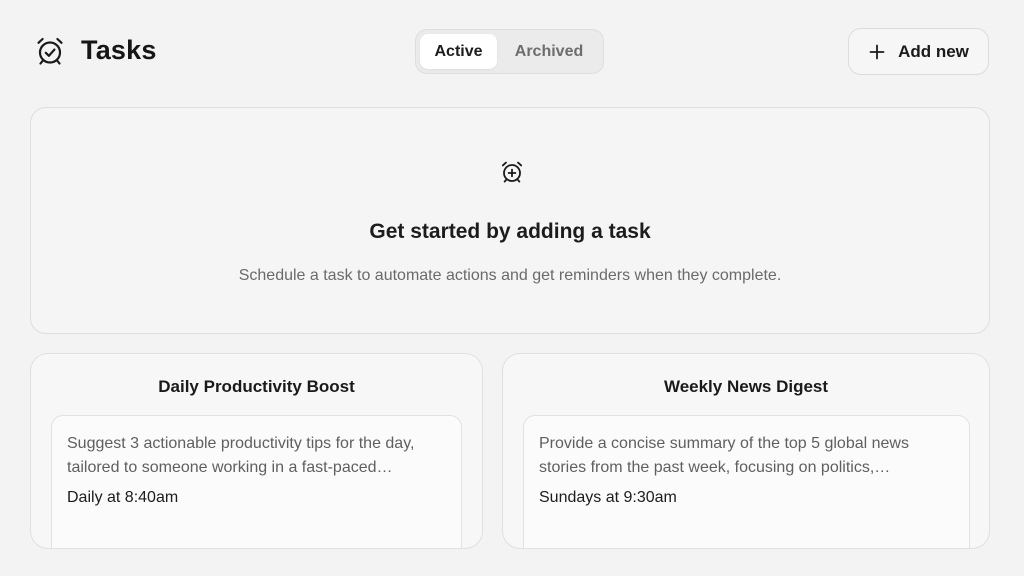 This screenshot has height=576, width=1024. What do you see at coordinates (512, 172) in the screenshot?
I see `alarm-clock-plus-icon` at bounding box center [512, 172].